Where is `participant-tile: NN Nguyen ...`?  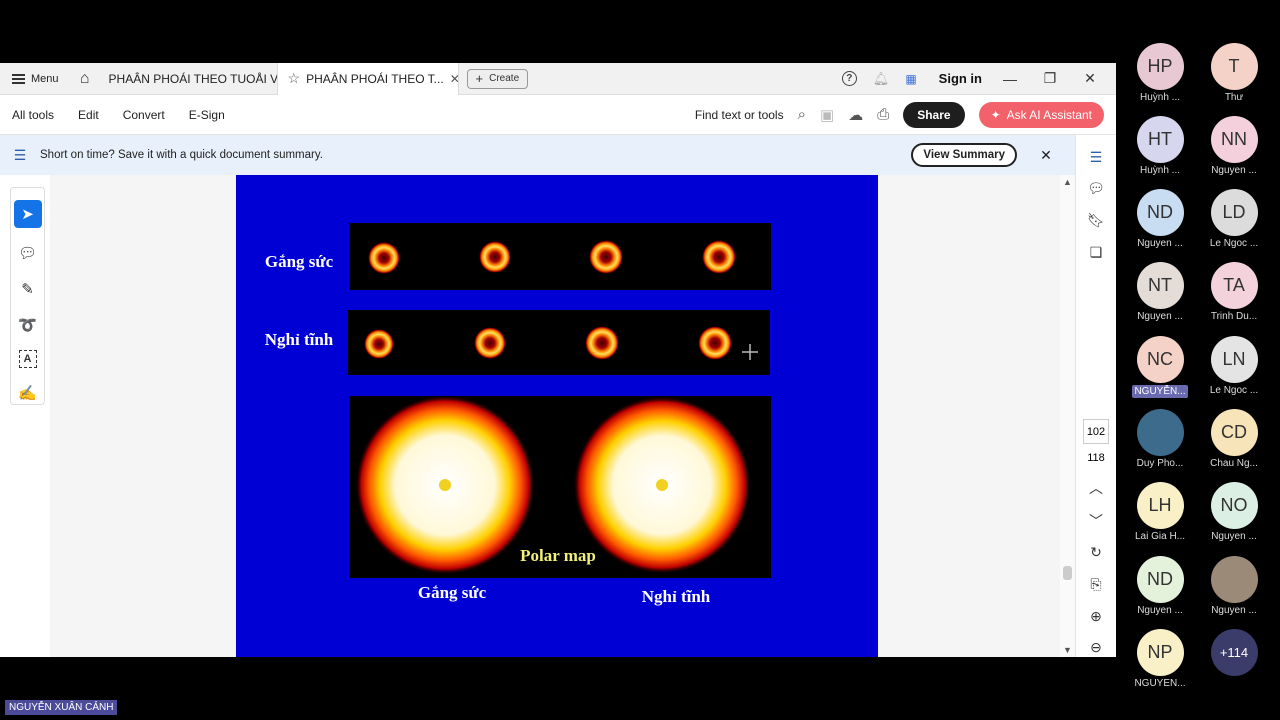
participant-tile: NN Nguyen ... is located at coordinates (1234, 146).